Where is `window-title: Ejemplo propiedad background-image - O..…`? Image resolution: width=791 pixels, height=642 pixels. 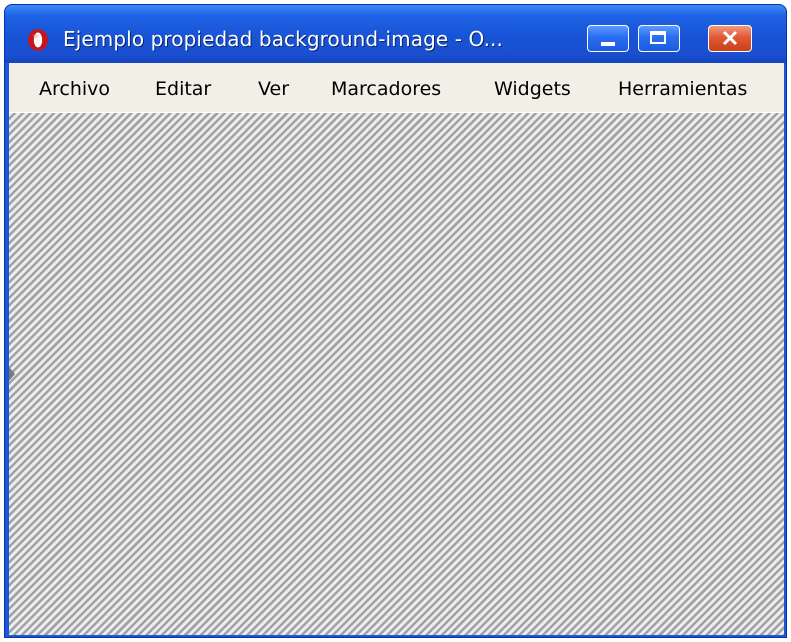 window-title: Ejemplo propiedad background-image - O..… is located at coordinates (283, 39).